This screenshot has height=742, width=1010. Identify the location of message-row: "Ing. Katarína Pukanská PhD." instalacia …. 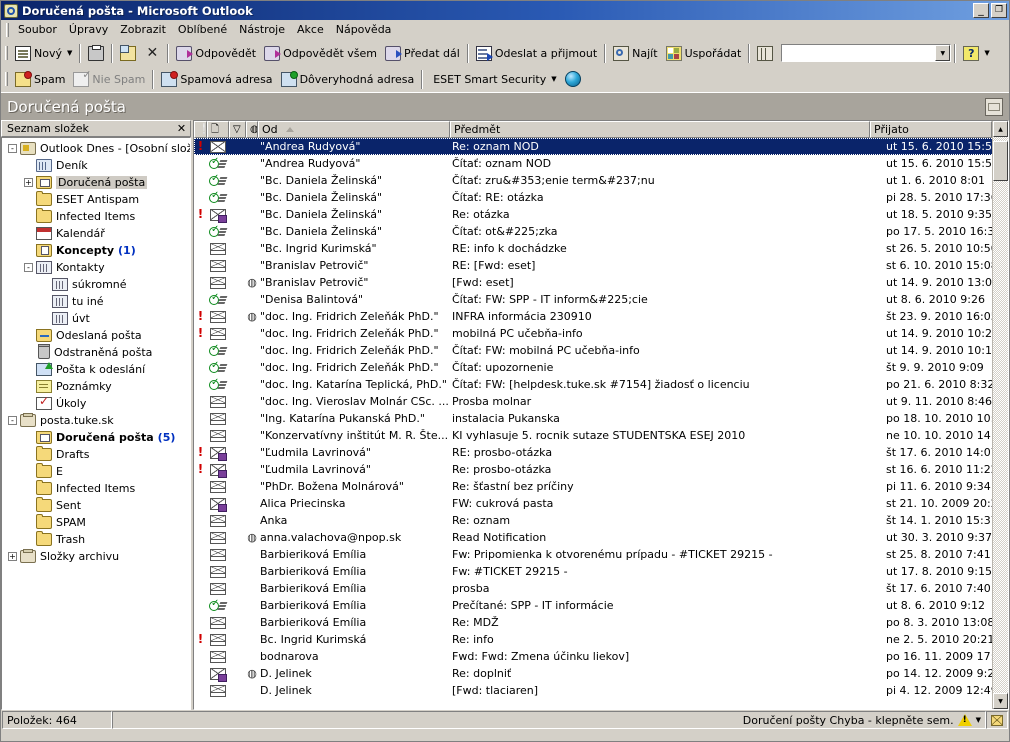
(601, 418).